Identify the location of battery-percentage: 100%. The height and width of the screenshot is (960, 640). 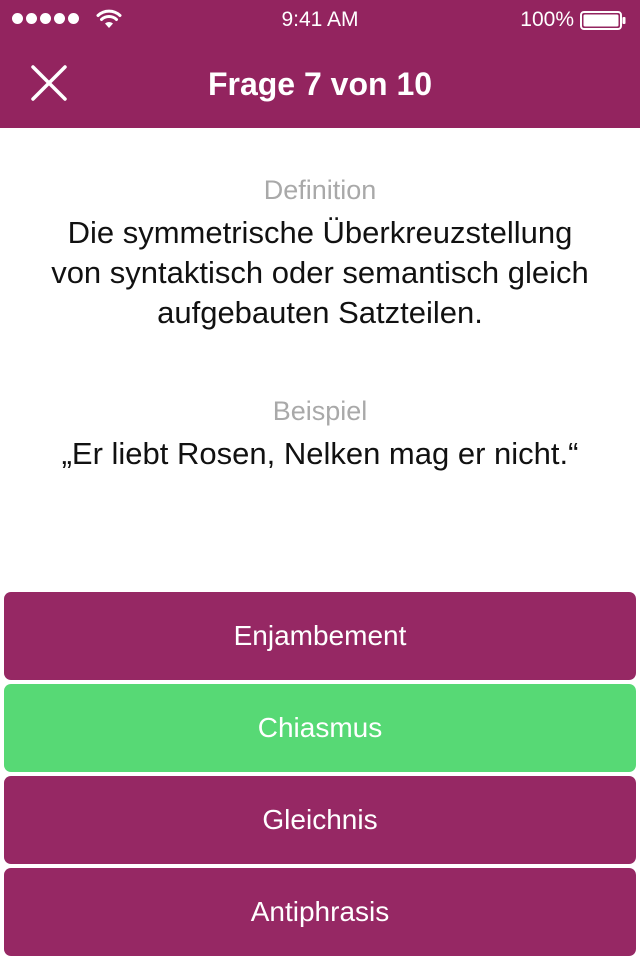
(547, 19).